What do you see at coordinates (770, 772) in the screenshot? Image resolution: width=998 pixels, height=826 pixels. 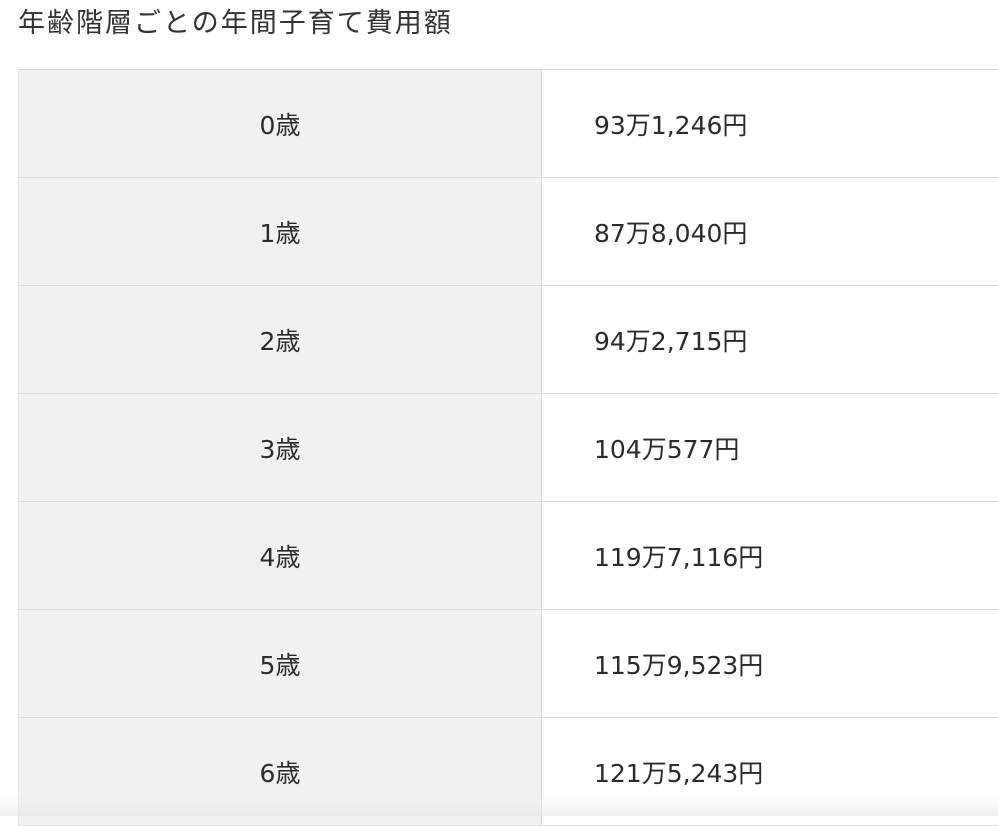 I see `amount-cell: 121万5,243円` at bounding box center [770, 772].